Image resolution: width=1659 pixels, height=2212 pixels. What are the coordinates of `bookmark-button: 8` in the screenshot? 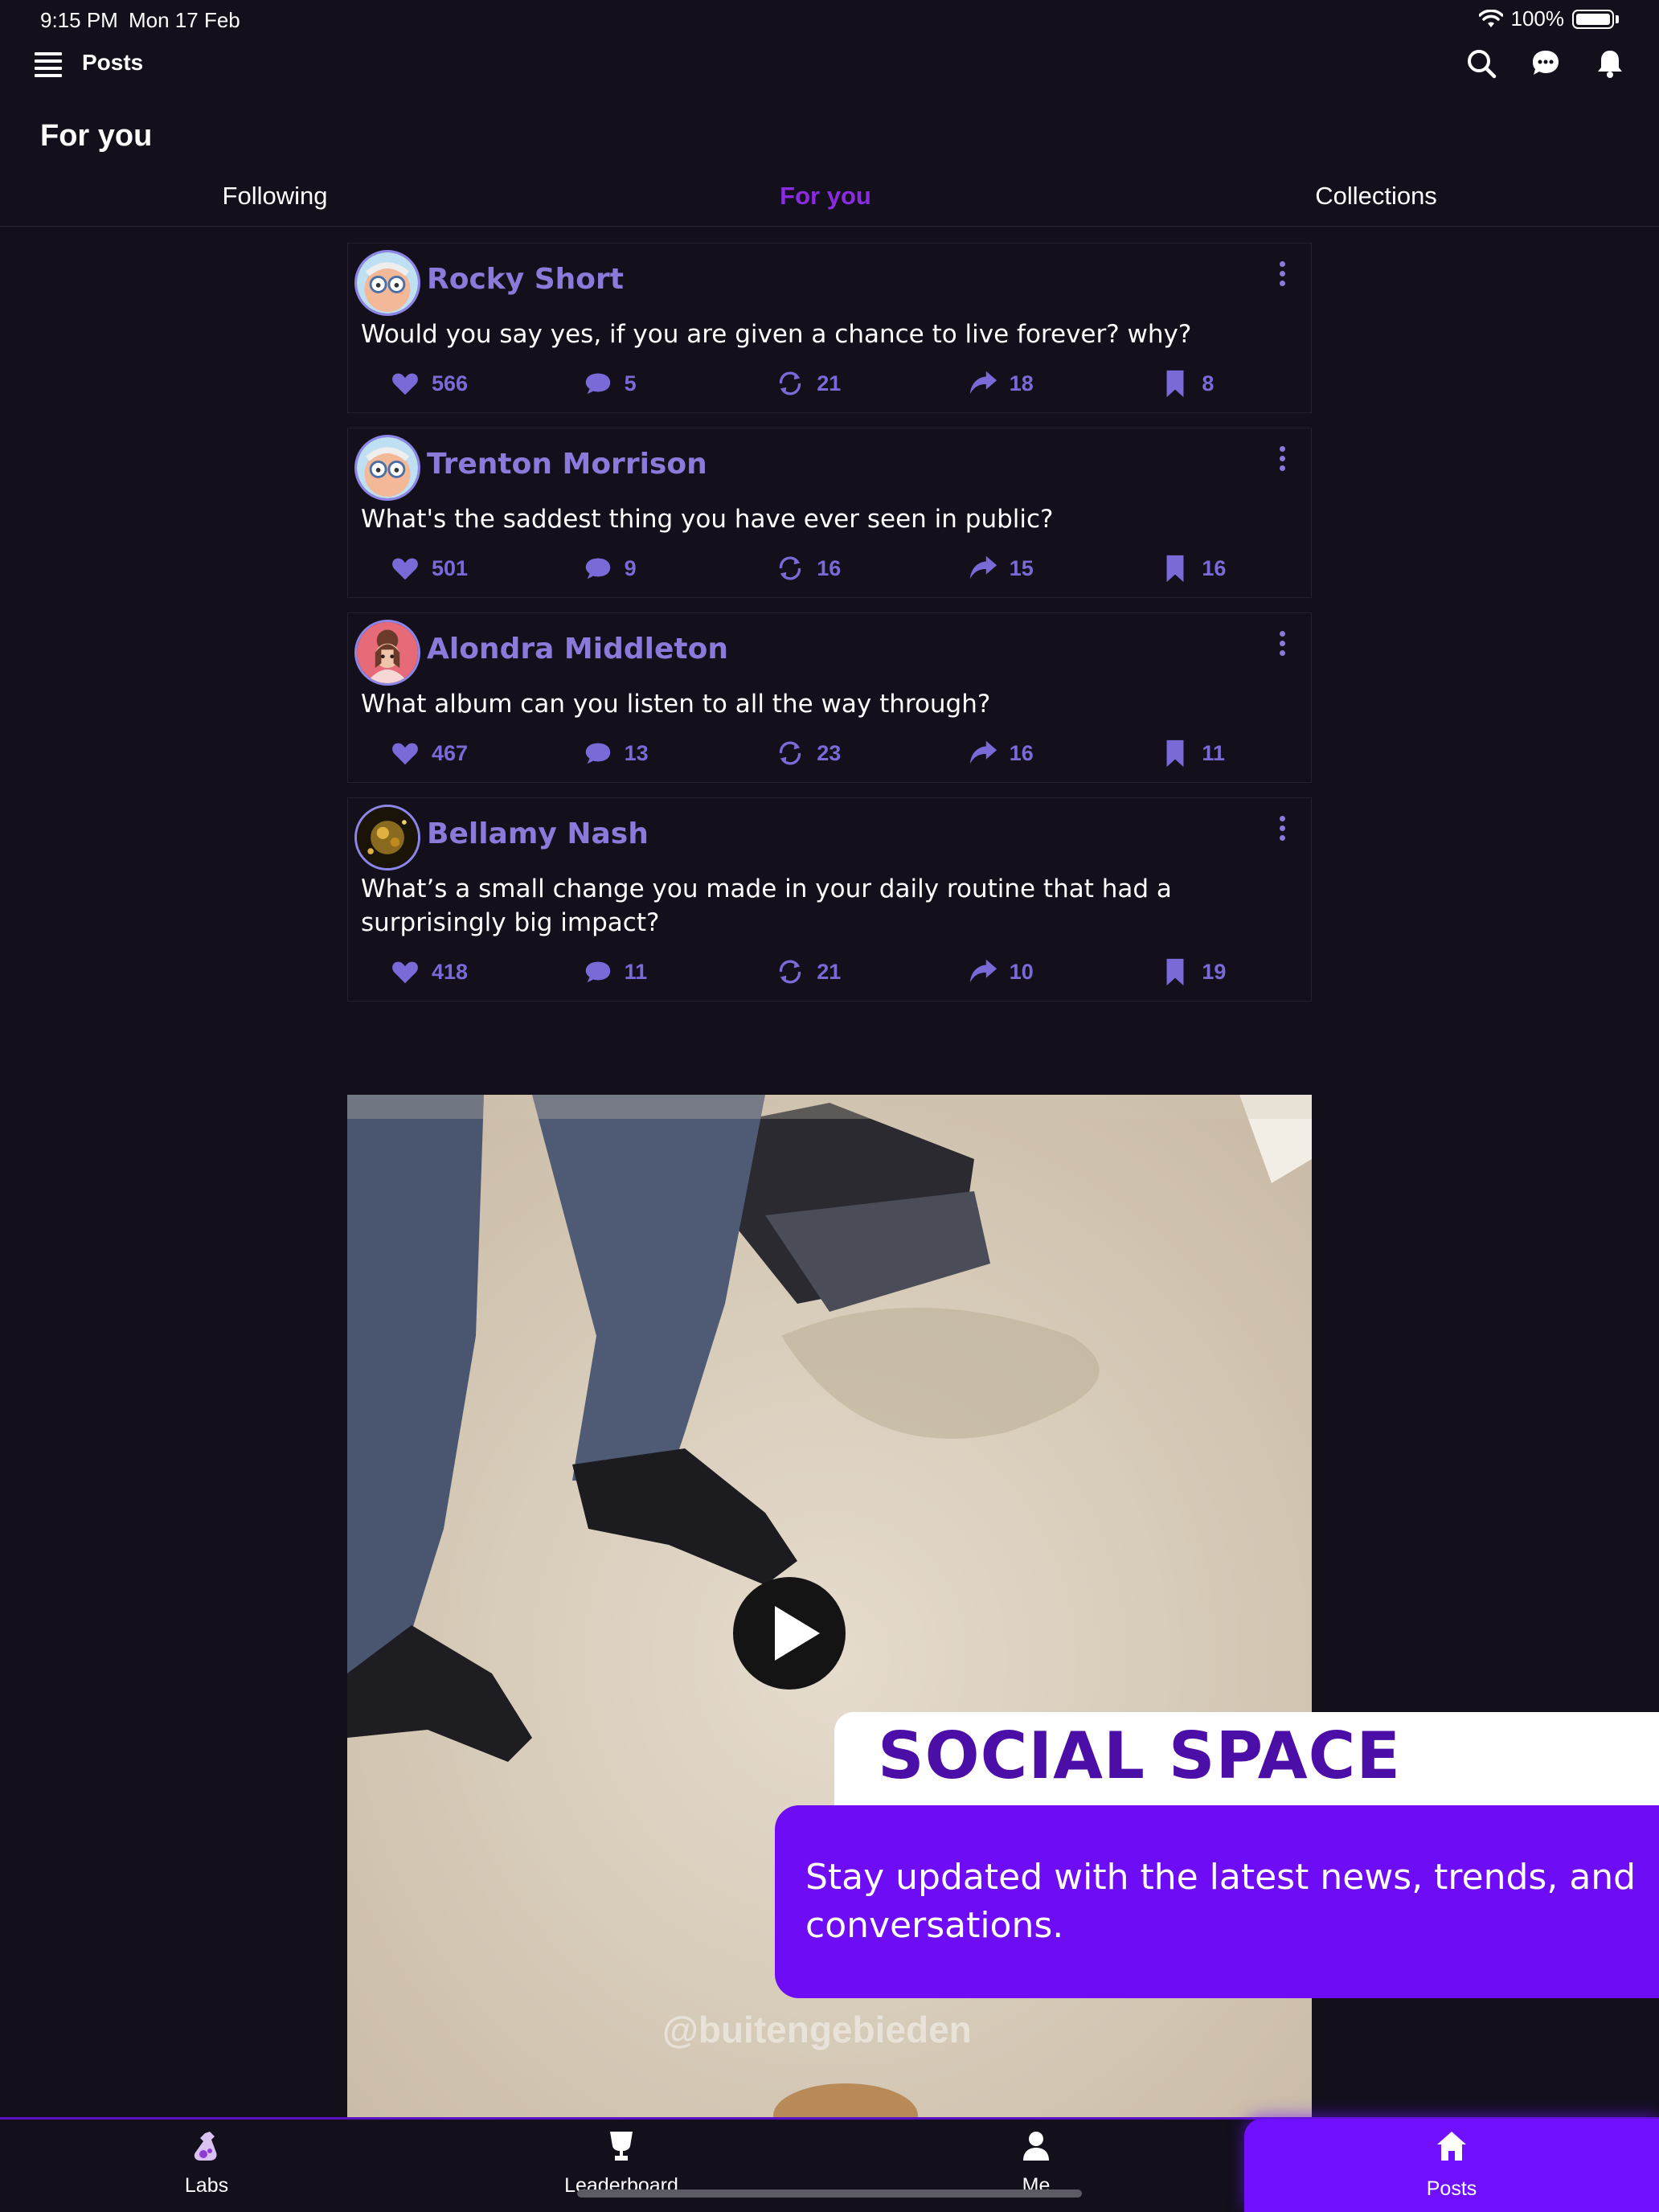 It's located at (1214, 383).